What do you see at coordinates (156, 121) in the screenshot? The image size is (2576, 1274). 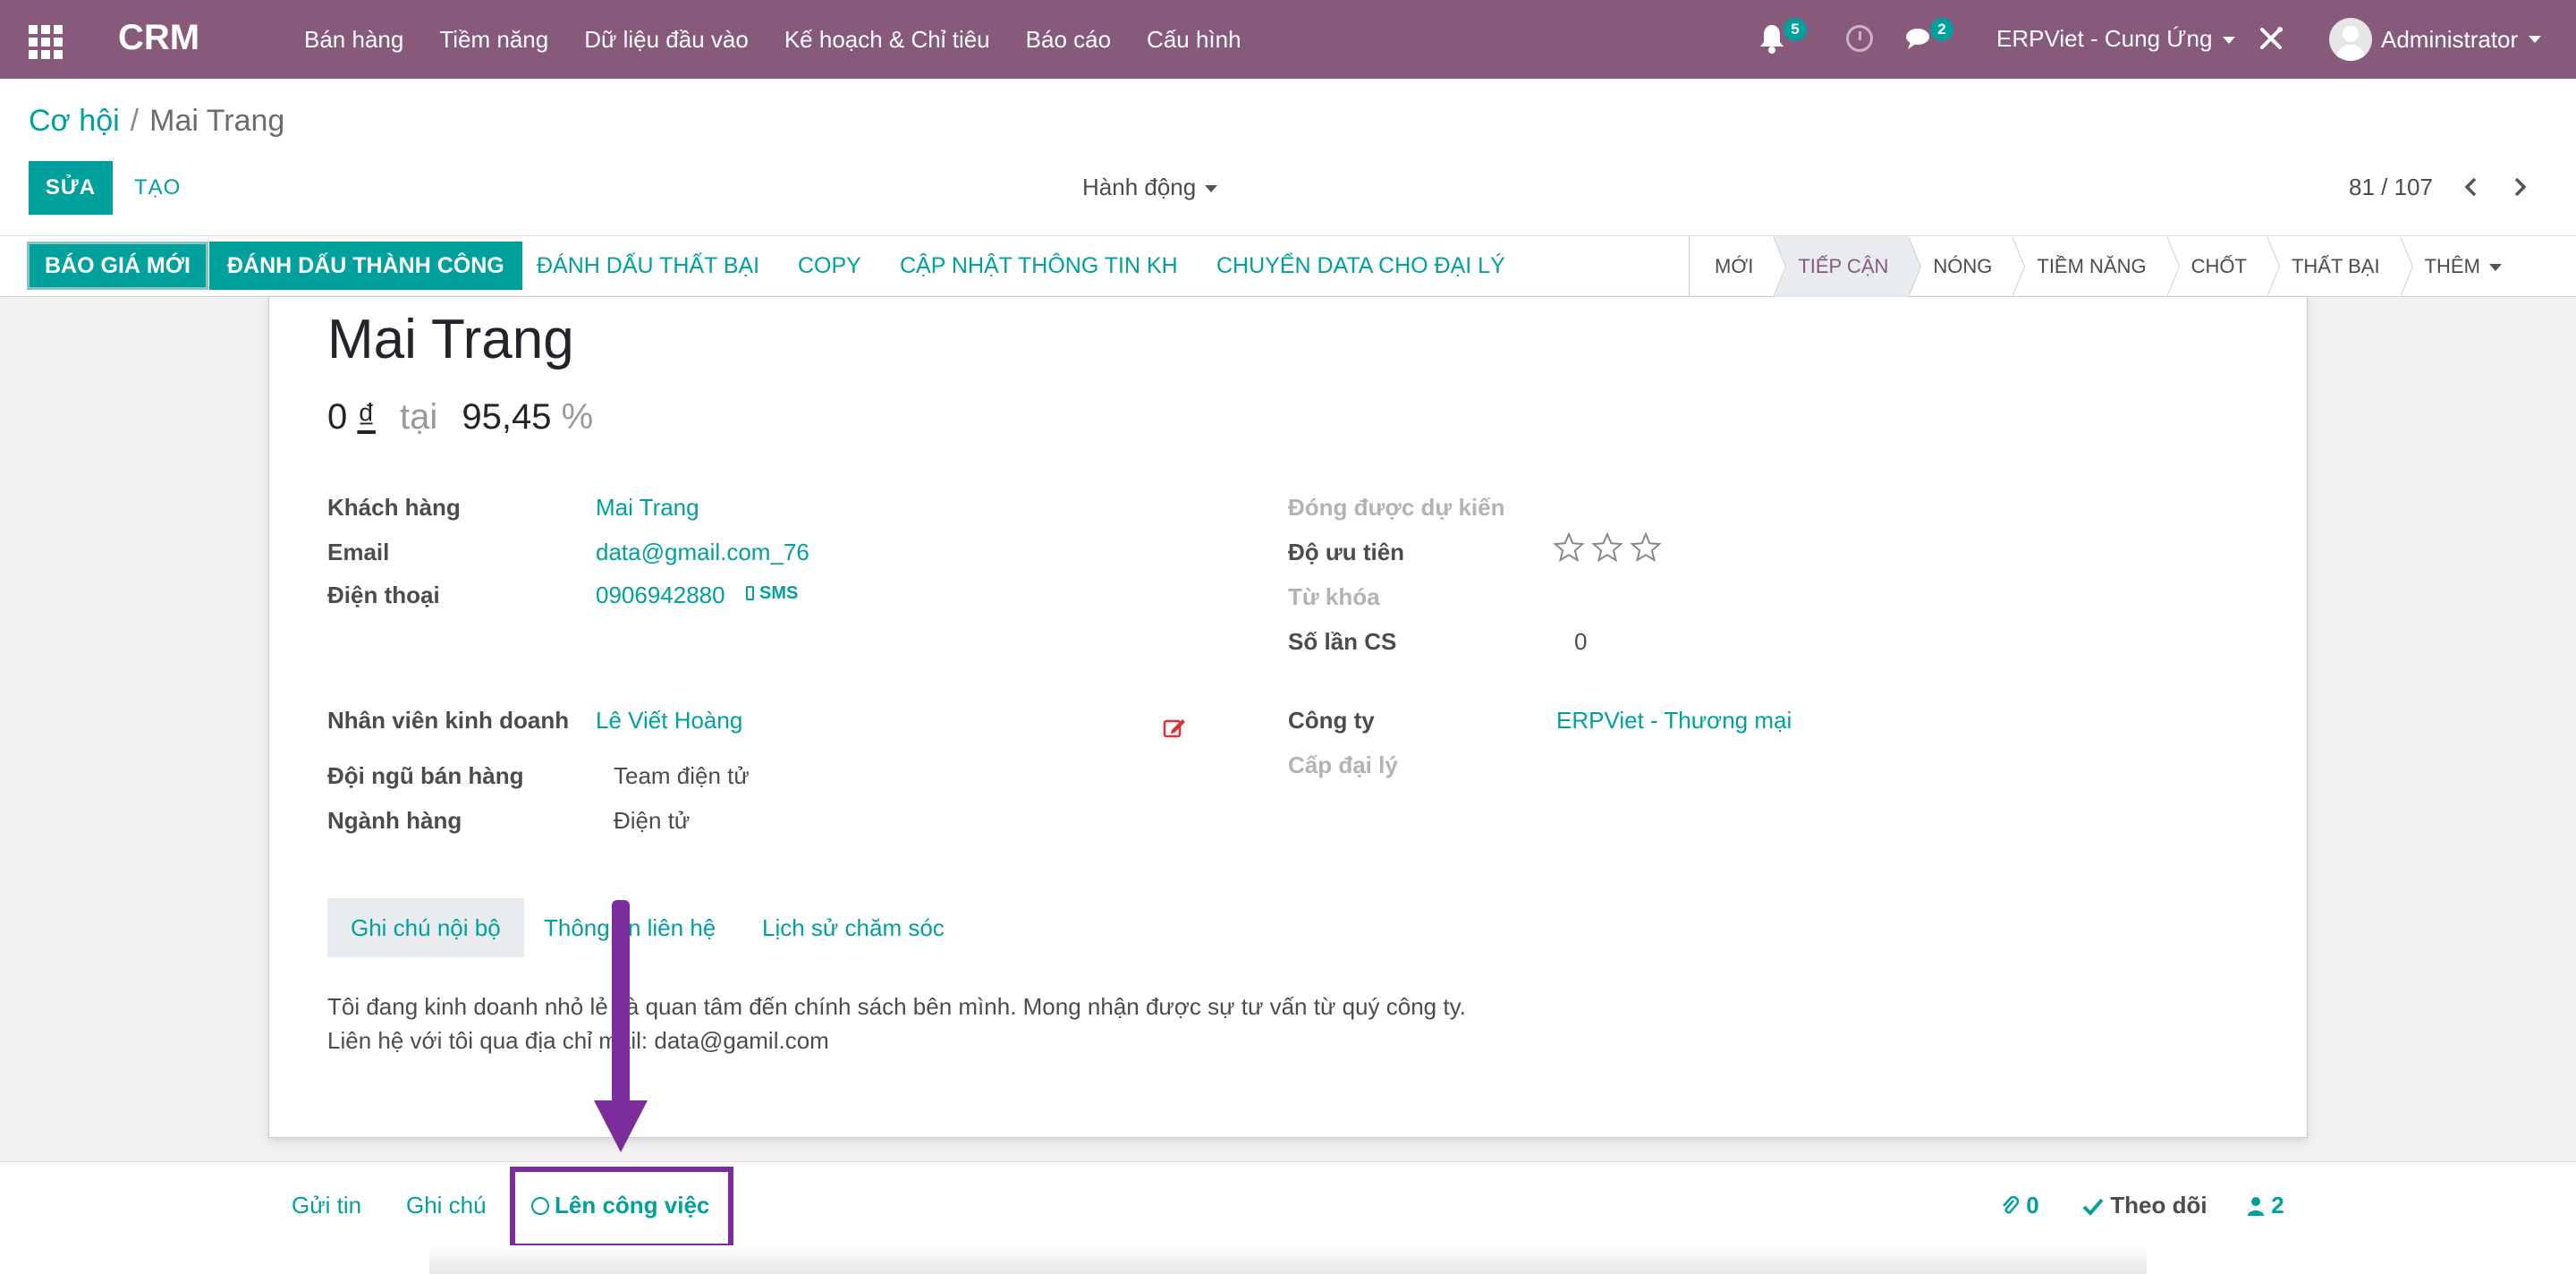 I see `breadcrumb: Cơ hội / Mai Trang` at bounding box center [156, 121].